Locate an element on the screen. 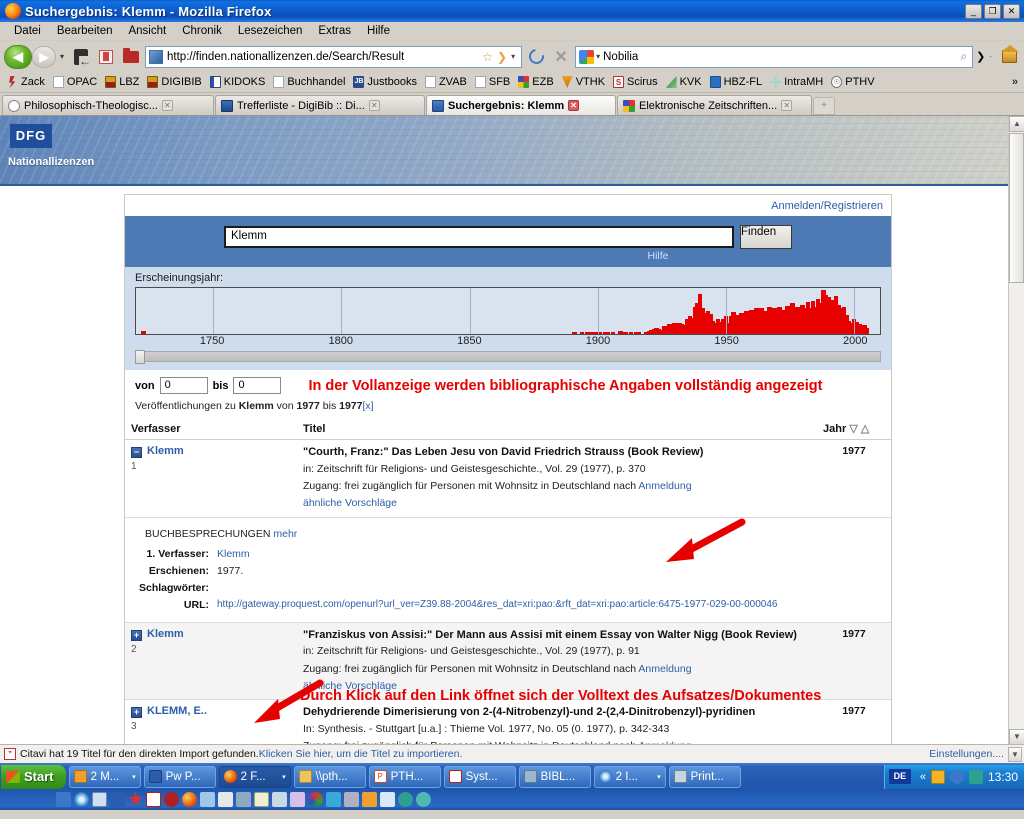 This screenshot has height=819, width=1024. menu-datei: Datei is located at coordinates (27, 31).